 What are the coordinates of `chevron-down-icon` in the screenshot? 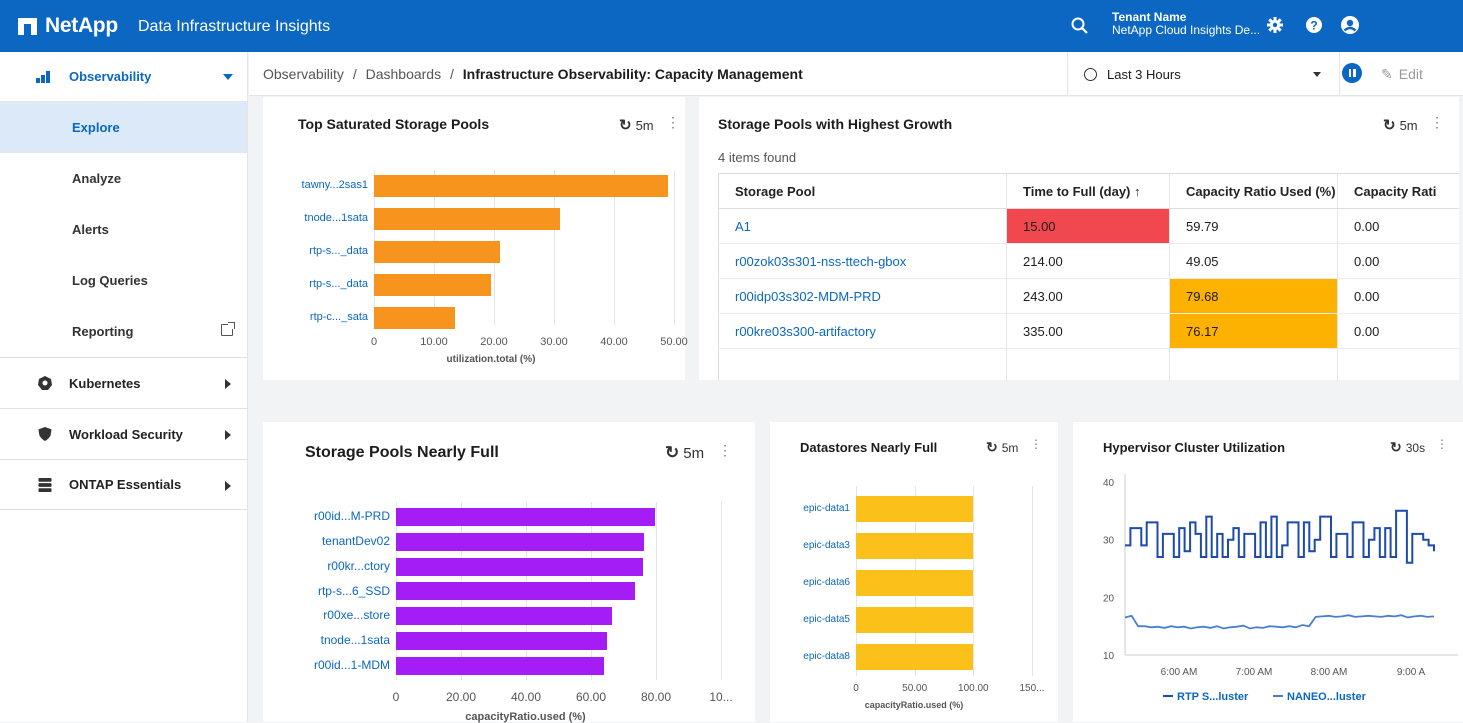 It's located at (1317, 74).